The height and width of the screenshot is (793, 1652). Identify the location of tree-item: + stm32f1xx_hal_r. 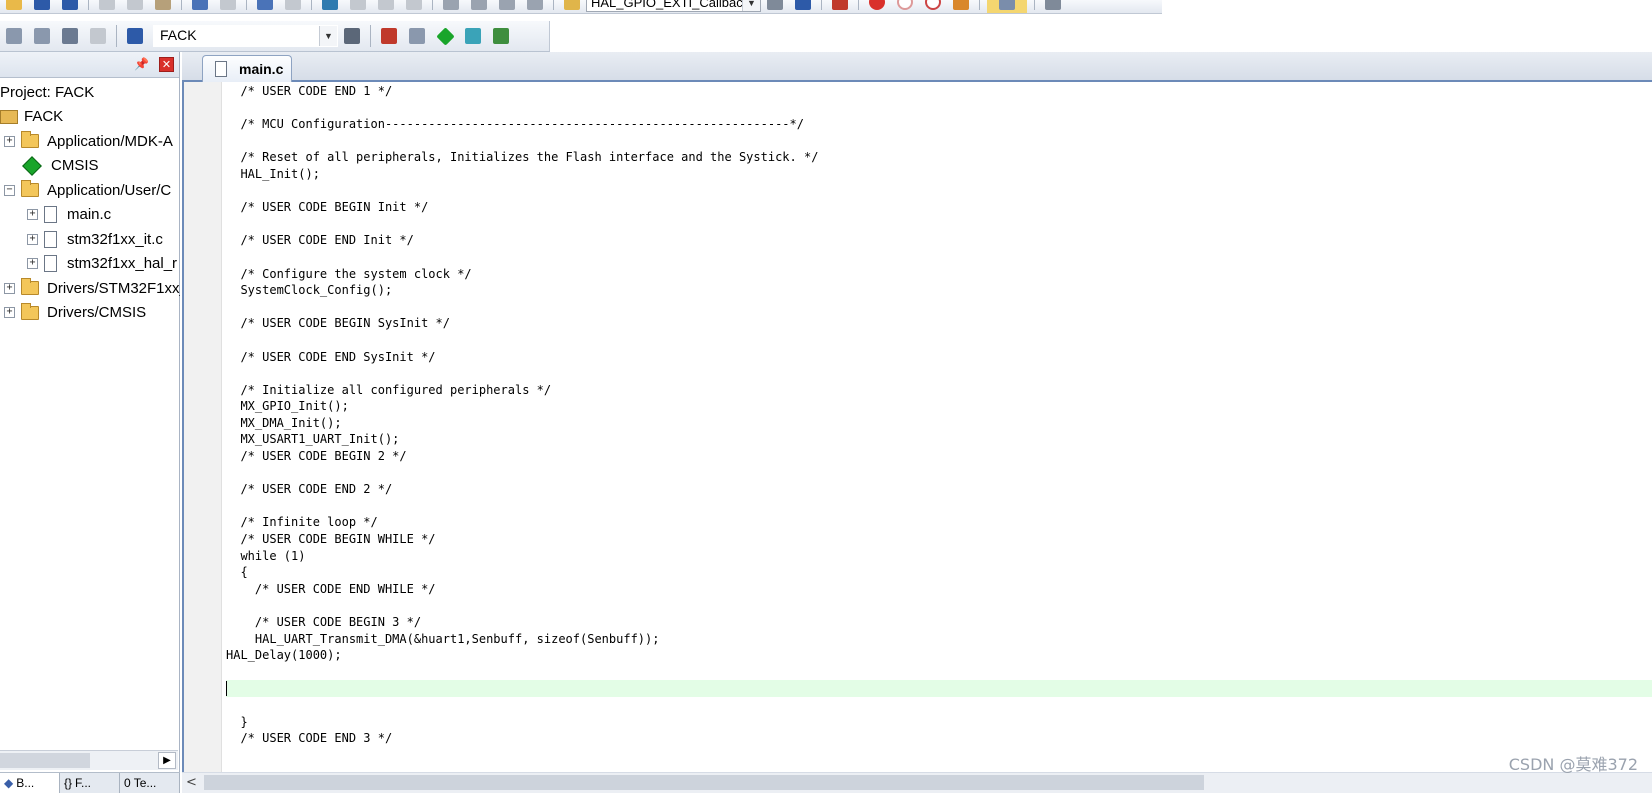
(90, 264).